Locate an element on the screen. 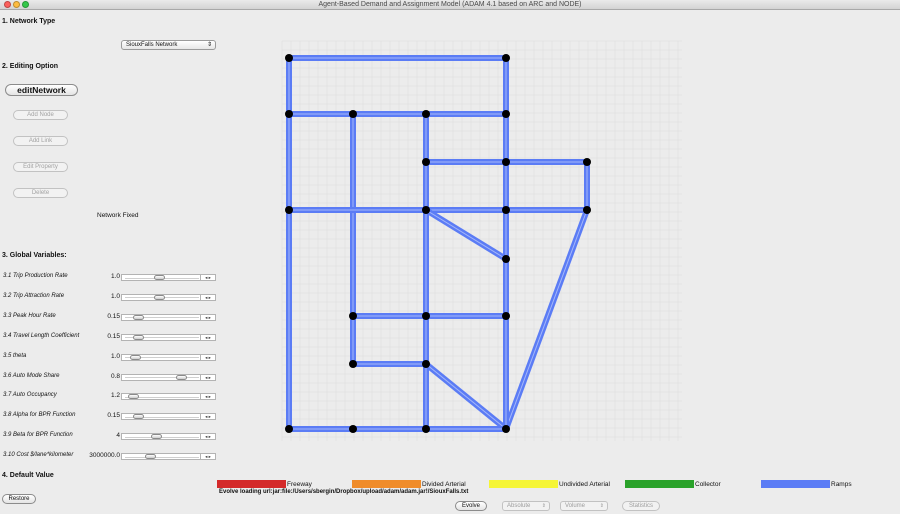 This screenshot has width=900, height=514. statistics-button: Statistics is located at coordinates (641, 506).